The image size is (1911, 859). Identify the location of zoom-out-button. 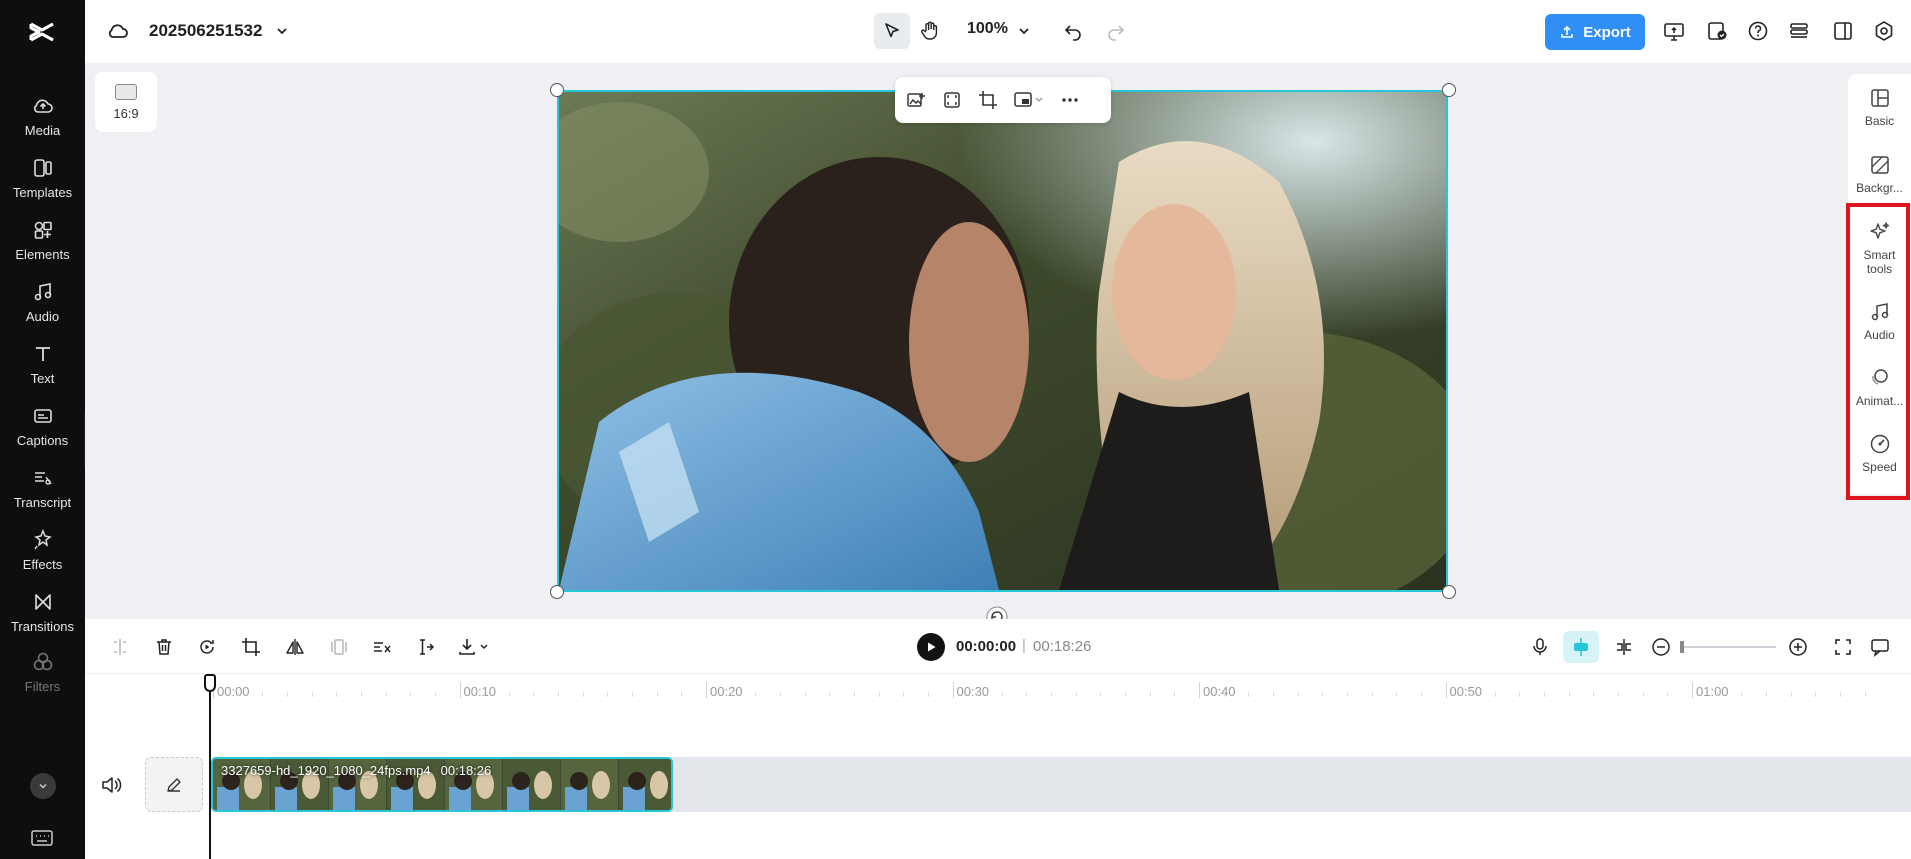
(1661, 647).